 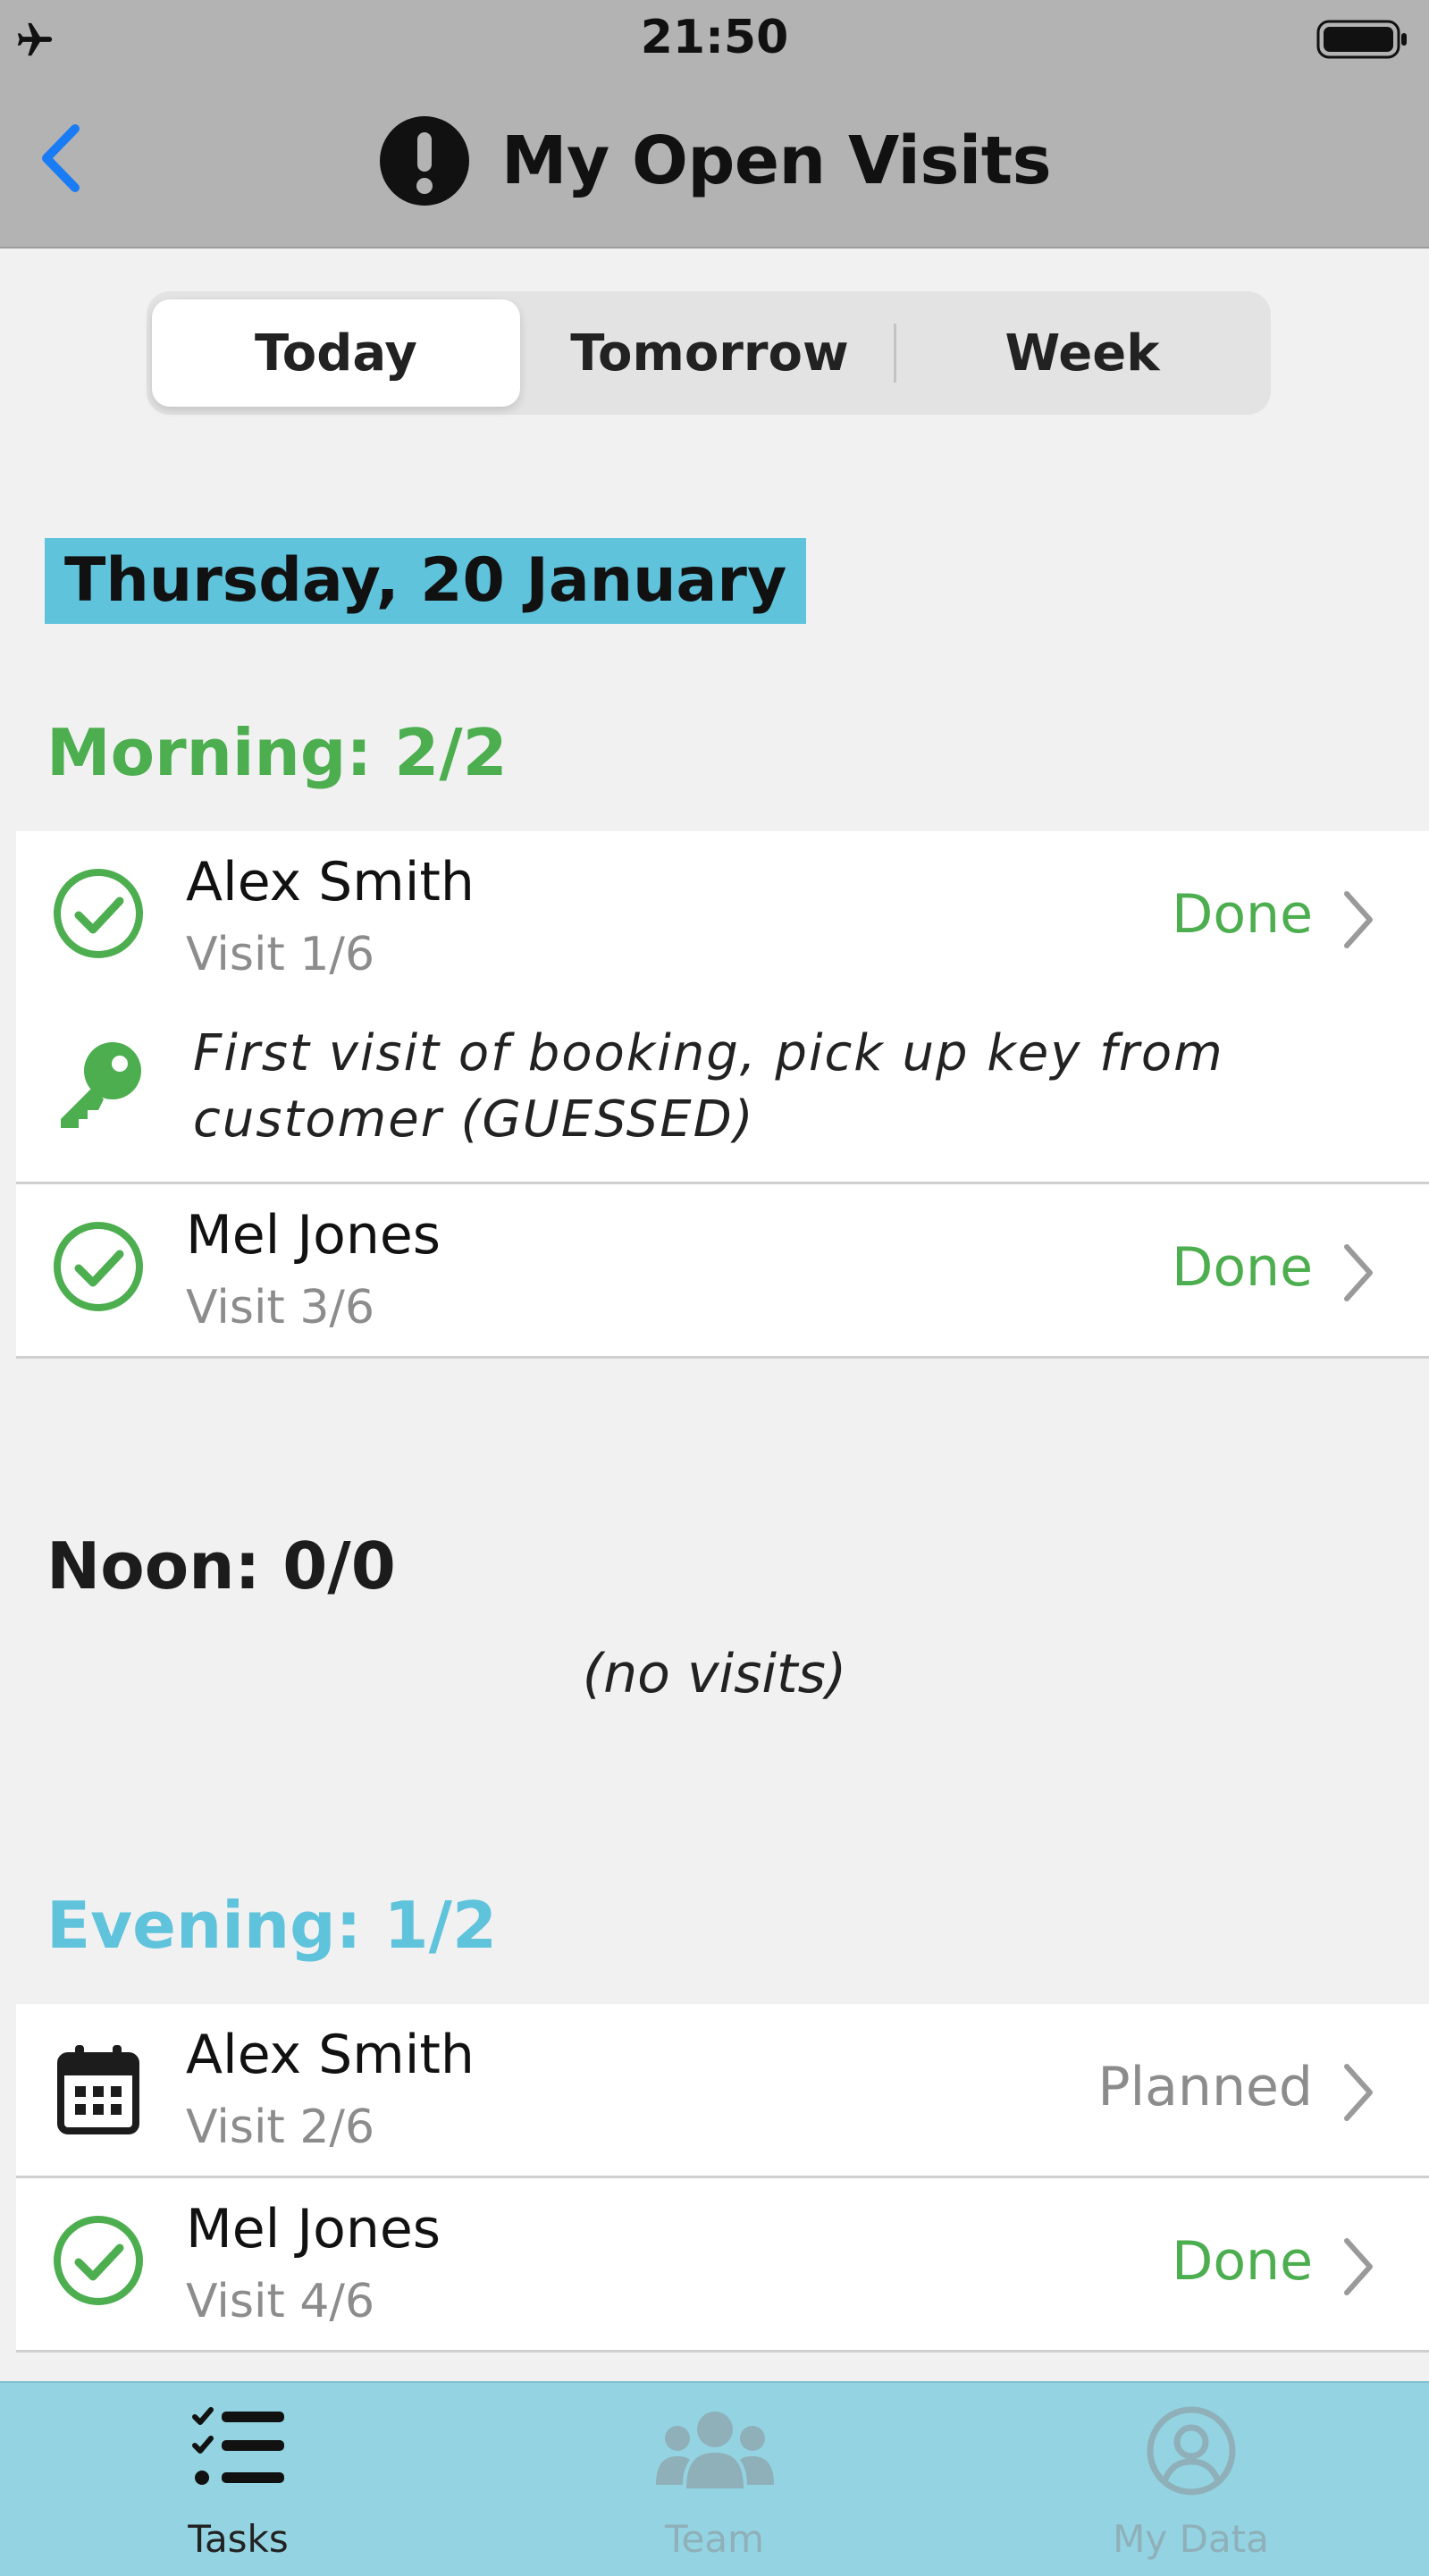 I want to click on segment-tomorrow: Tomorrow, so click(x=709, y=353).